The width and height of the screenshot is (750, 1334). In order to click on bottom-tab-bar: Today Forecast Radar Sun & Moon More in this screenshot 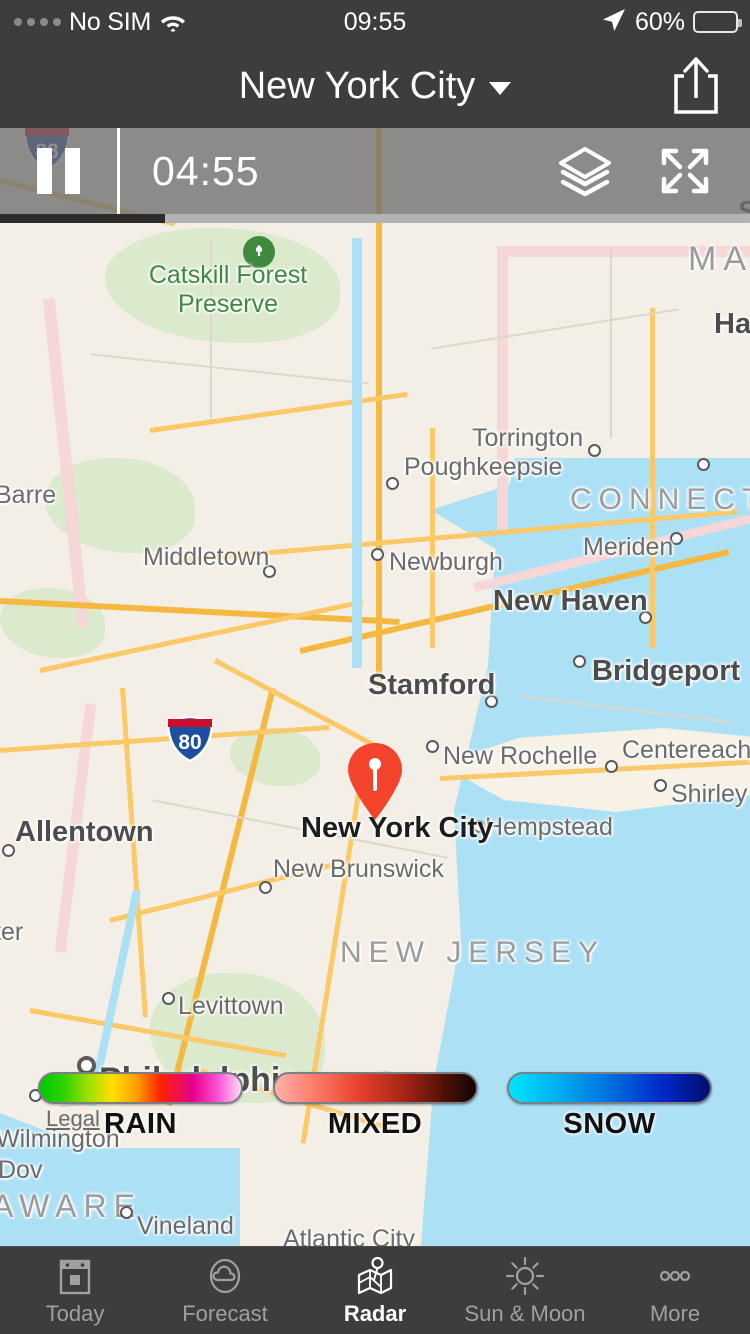, I will do `click(375, 1290)`.